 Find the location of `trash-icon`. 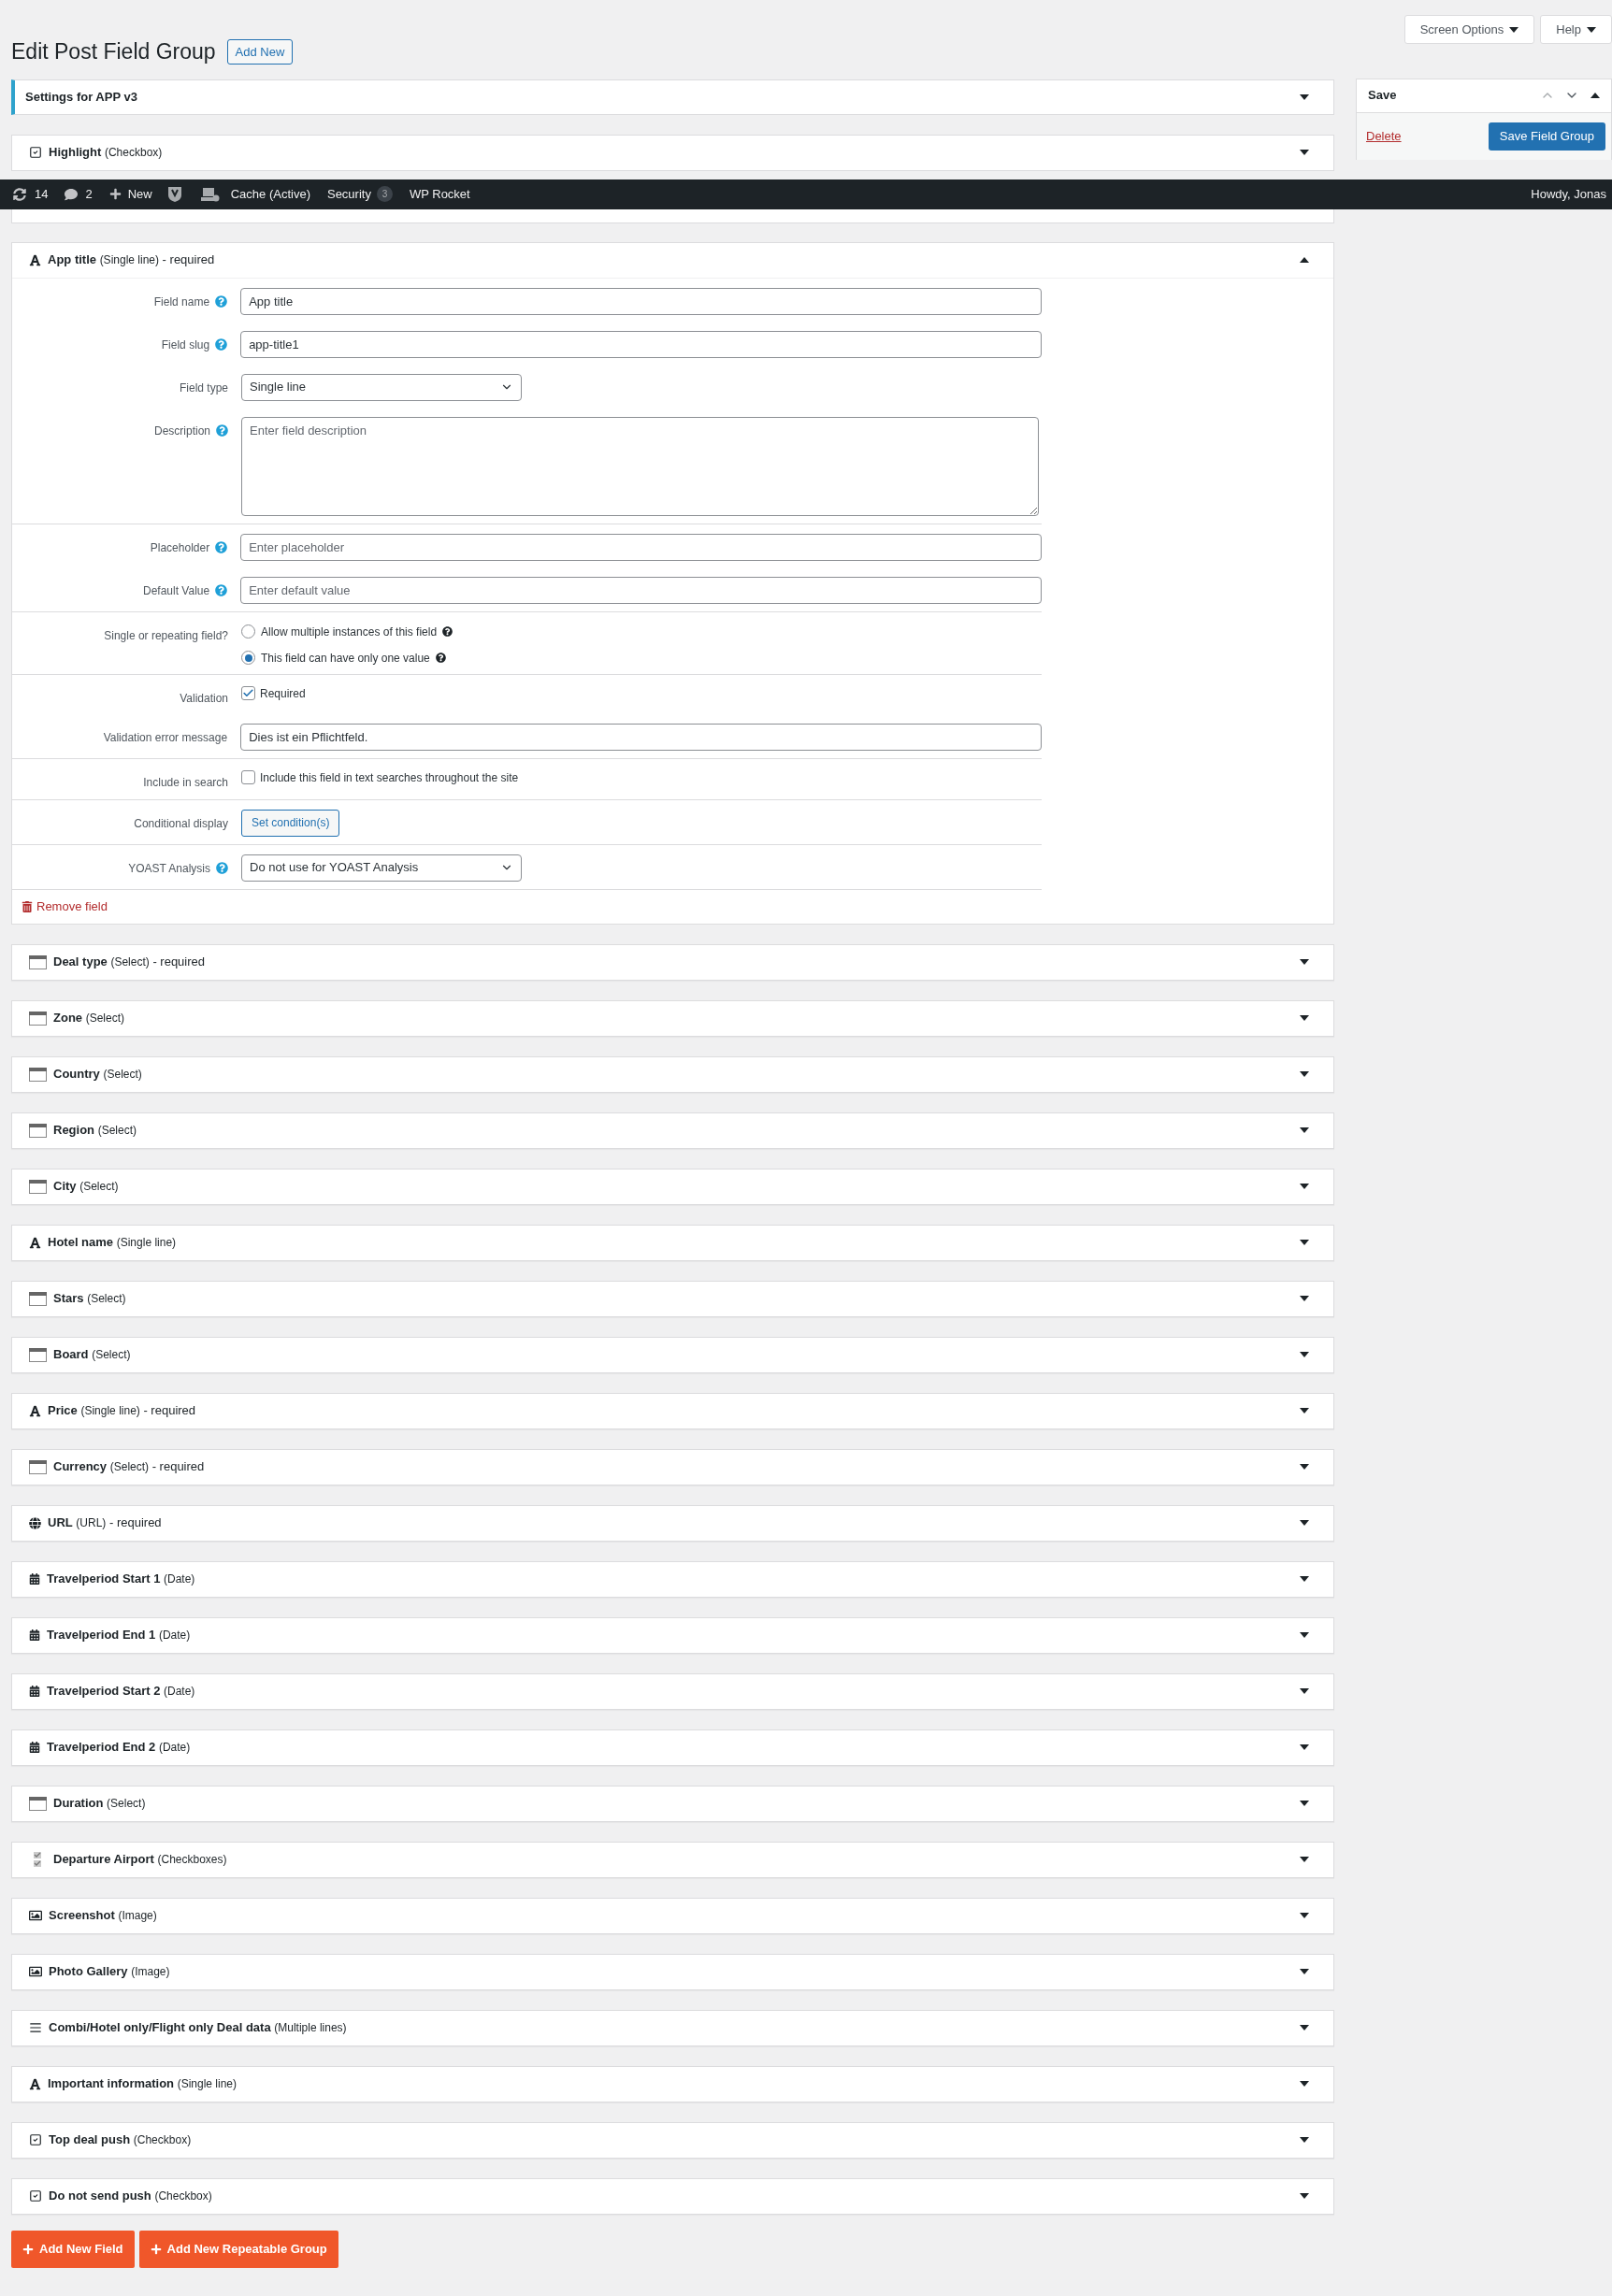

trash-icon is located at coordinates (27, 906).